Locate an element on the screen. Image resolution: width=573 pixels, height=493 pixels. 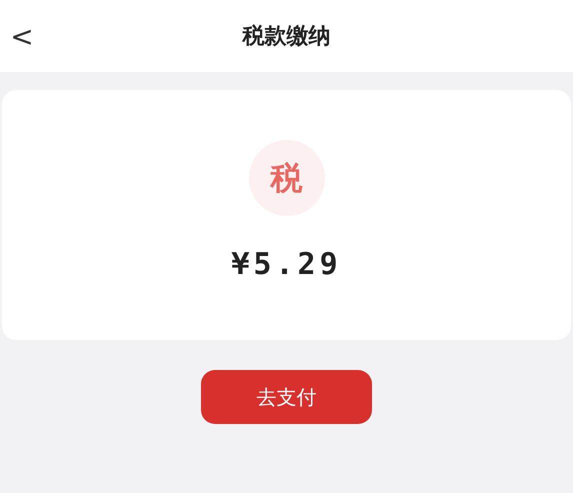
tax-badge-icon: 税 is located at coordinates (286, 178).